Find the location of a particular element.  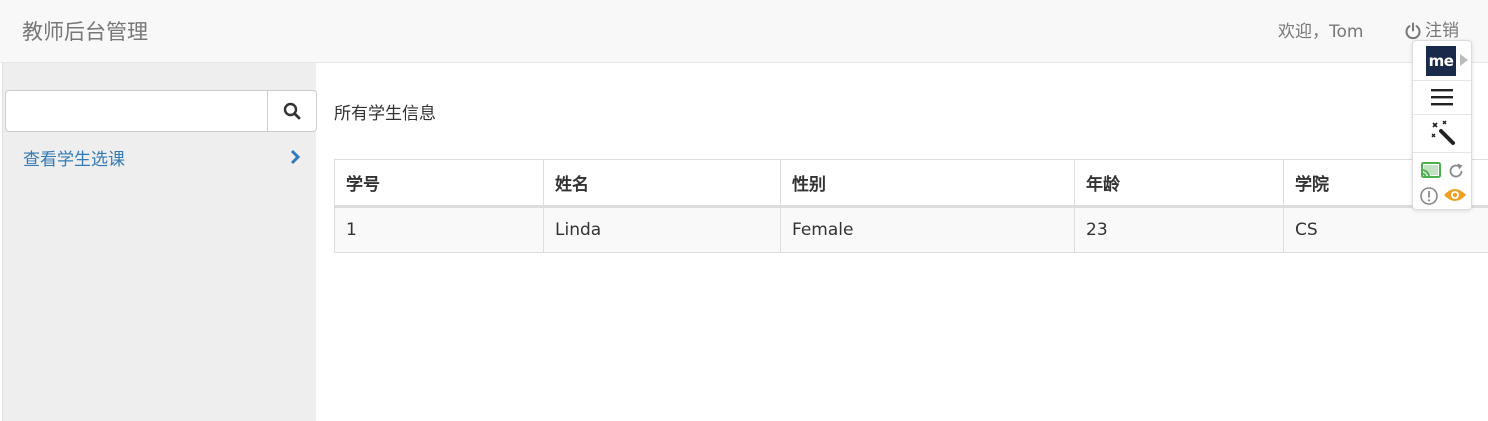

column-header-gender: 性别 is located at coordinates (927, 183).